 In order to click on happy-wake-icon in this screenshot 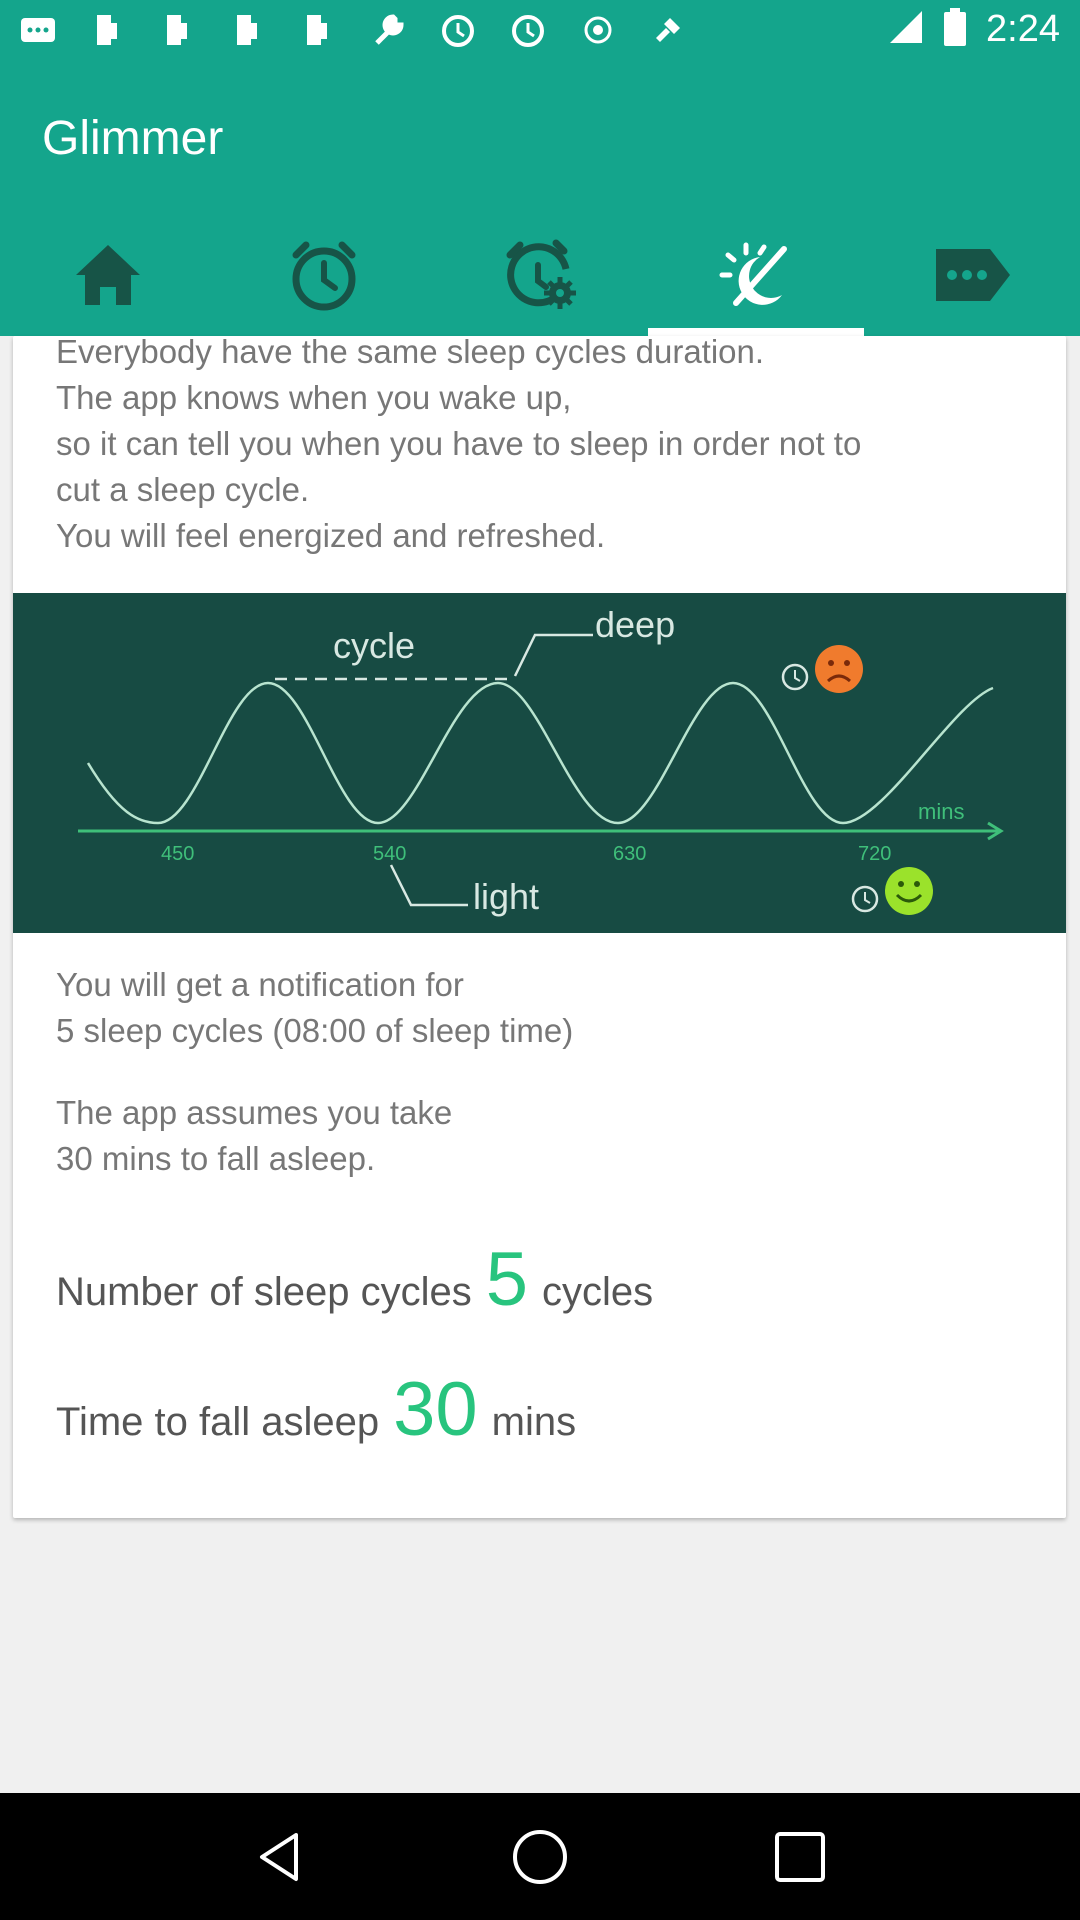, I will do `click(892, 891)`.